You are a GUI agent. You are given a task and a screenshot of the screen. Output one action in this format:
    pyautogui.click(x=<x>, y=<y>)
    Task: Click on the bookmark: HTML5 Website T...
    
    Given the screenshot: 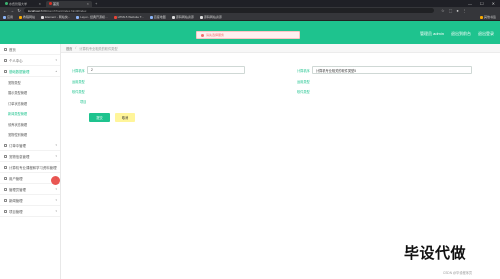 What is the action you would take?
    pyautogui.click(x=128, y=17)
    